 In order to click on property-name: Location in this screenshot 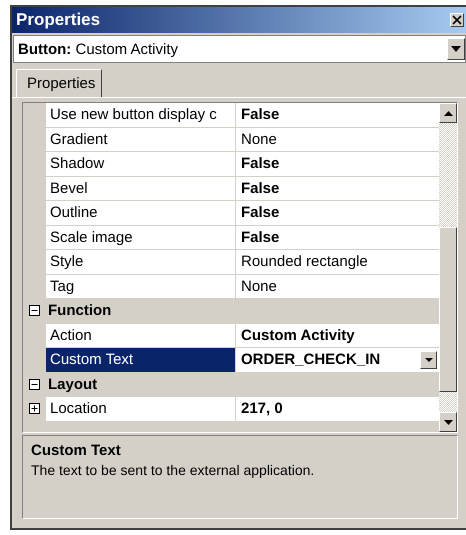, I will do `click(141, 408)`.